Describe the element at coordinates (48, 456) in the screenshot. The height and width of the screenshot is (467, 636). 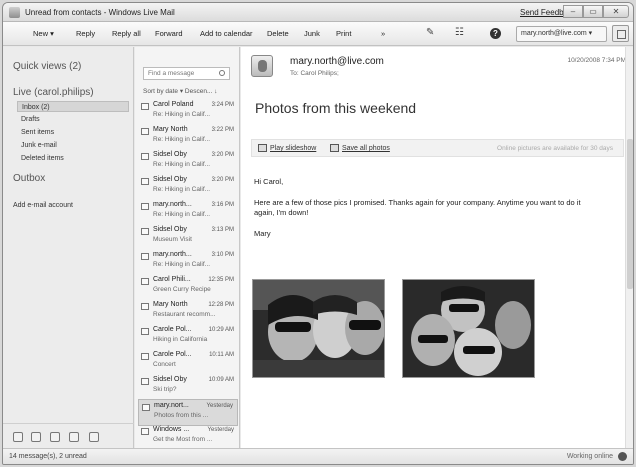
I see `message-count-status: 14 message(s), 2 unread` at that location.